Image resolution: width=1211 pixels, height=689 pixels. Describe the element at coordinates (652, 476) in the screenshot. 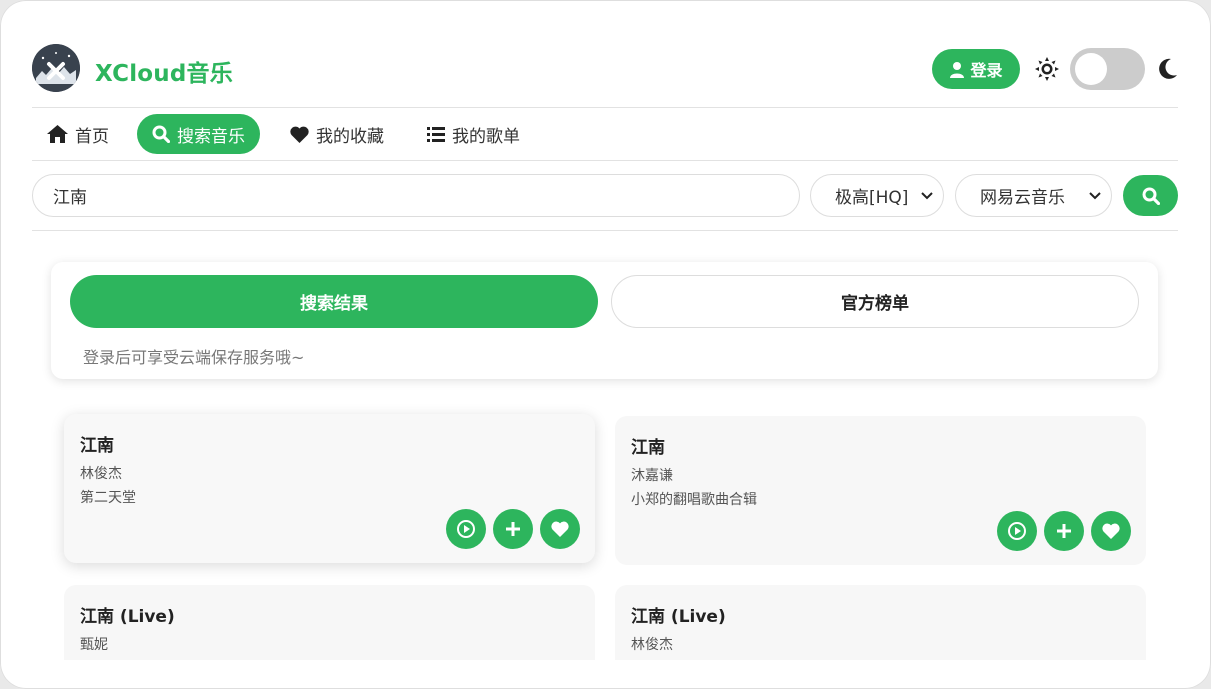

I see `song-artist: 沐嘉谦` at that location.